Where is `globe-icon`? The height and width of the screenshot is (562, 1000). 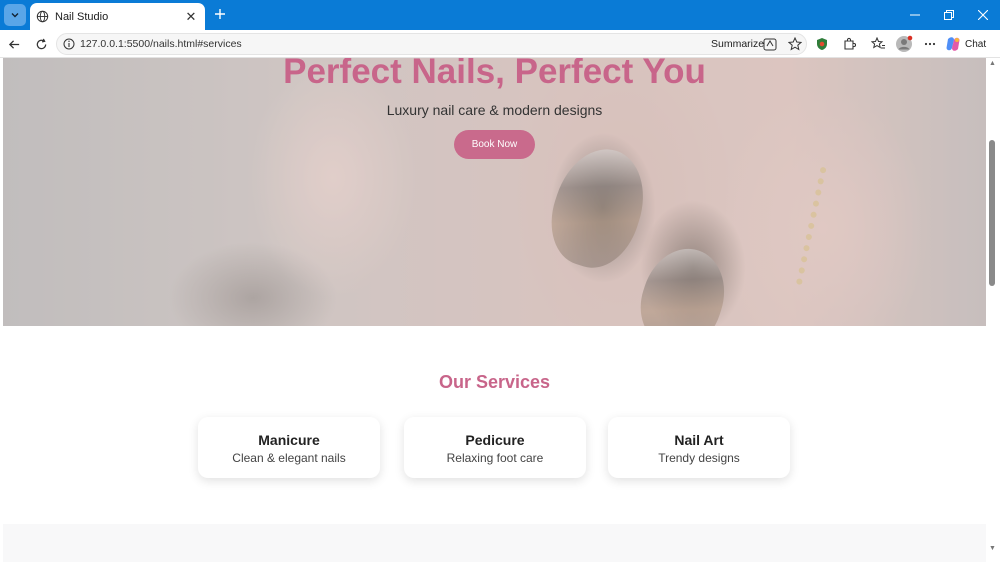
globe-icon is located at coordinates (42, 16).